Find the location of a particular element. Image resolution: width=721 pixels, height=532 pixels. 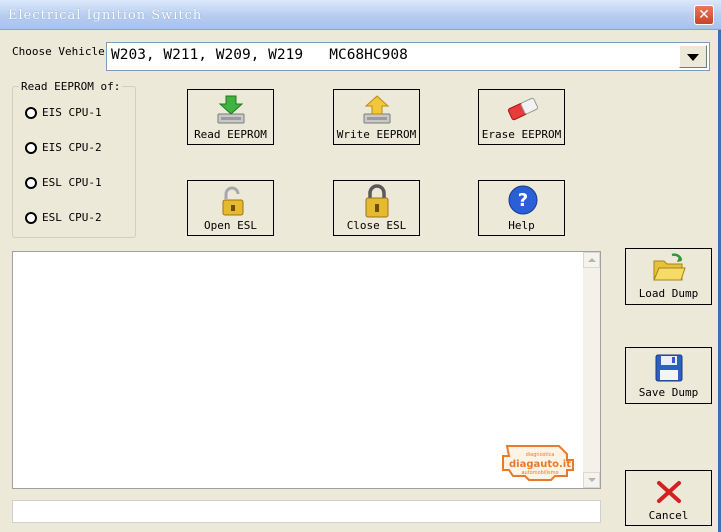

watermark-top: diagnostica is located at coordinates (540, 455).